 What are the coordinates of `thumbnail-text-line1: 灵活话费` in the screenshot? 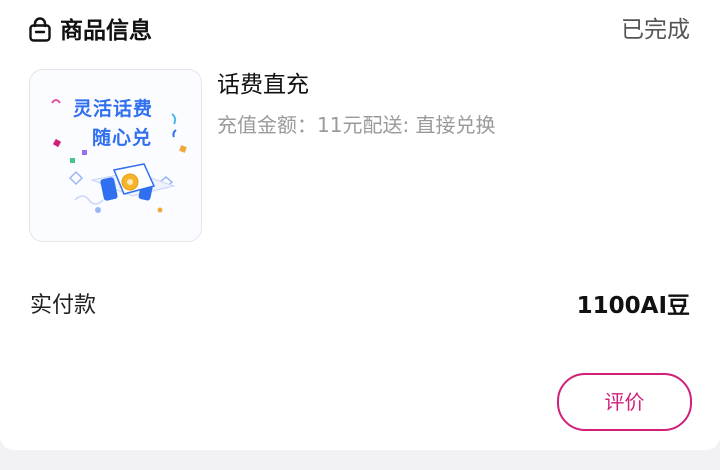 It's located at (113, 109).